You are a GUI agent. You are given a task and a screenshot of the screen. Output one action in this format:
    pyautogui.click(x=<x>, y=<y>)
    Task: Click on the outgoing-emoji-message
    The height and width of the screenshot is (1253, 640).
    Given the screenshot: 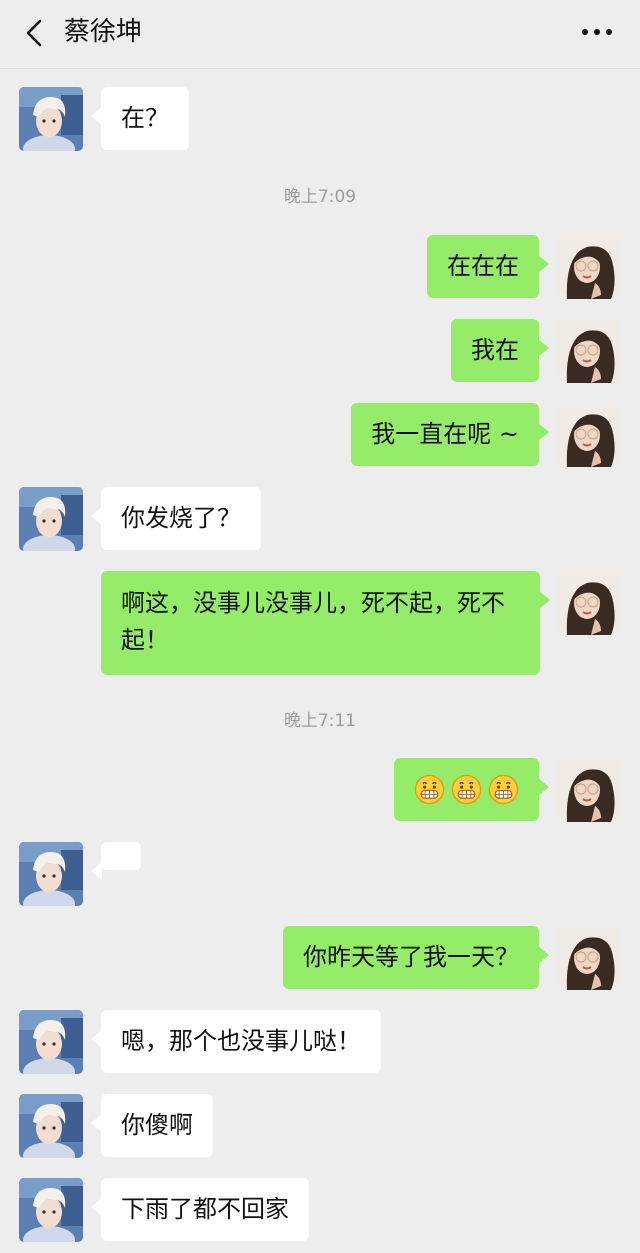 What is the action you would take?
    pyautogui.click(x=471, y=789)
    